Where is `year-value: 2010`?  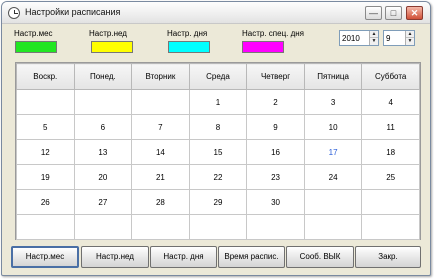 year-value: 2010 is located at coordinates (351, 38).